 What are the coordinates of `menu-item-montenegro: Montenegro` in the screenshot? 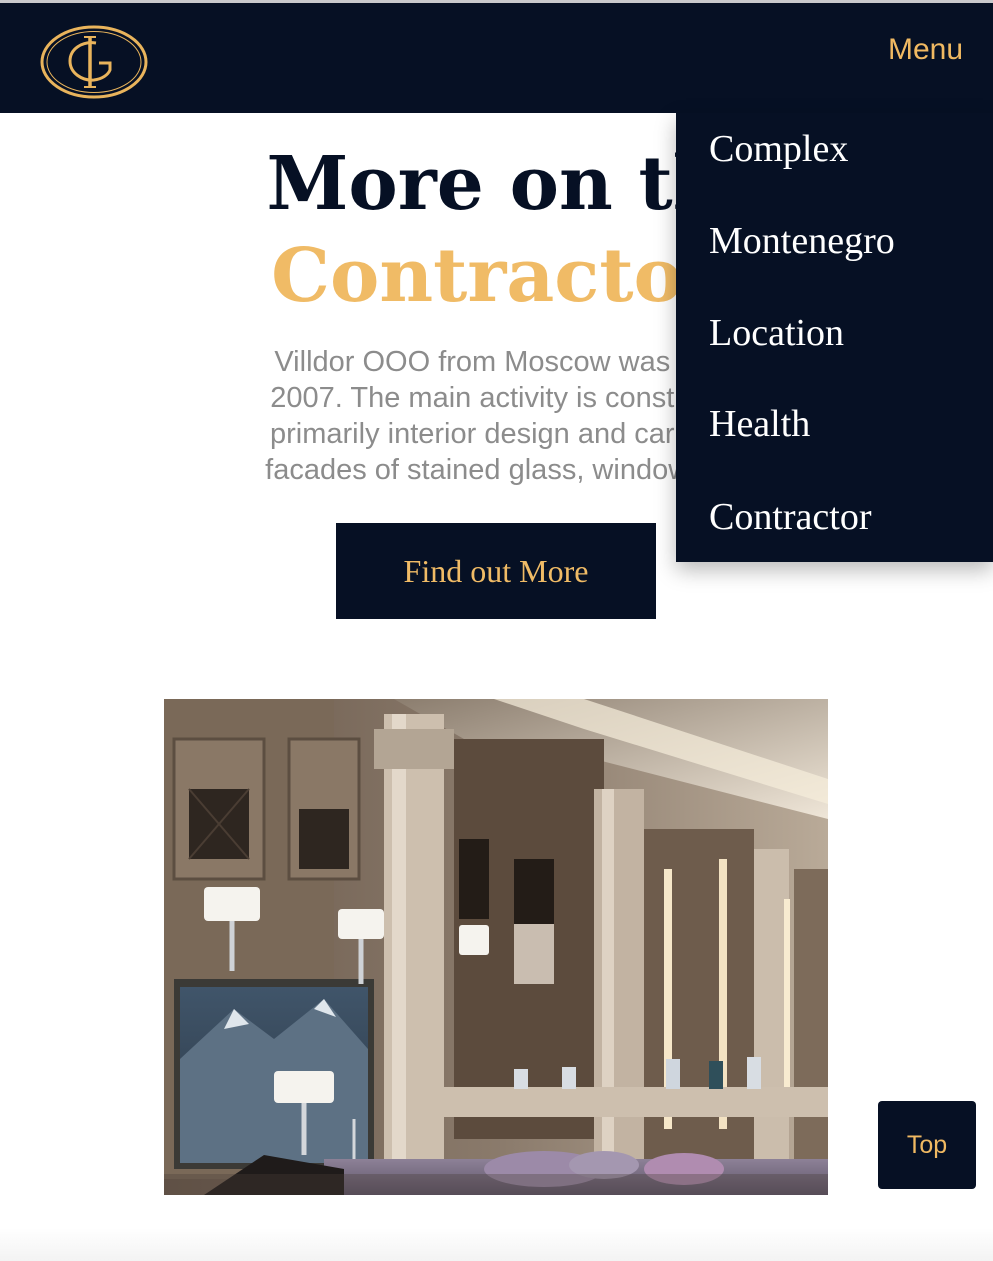 It's located at (802, 241).